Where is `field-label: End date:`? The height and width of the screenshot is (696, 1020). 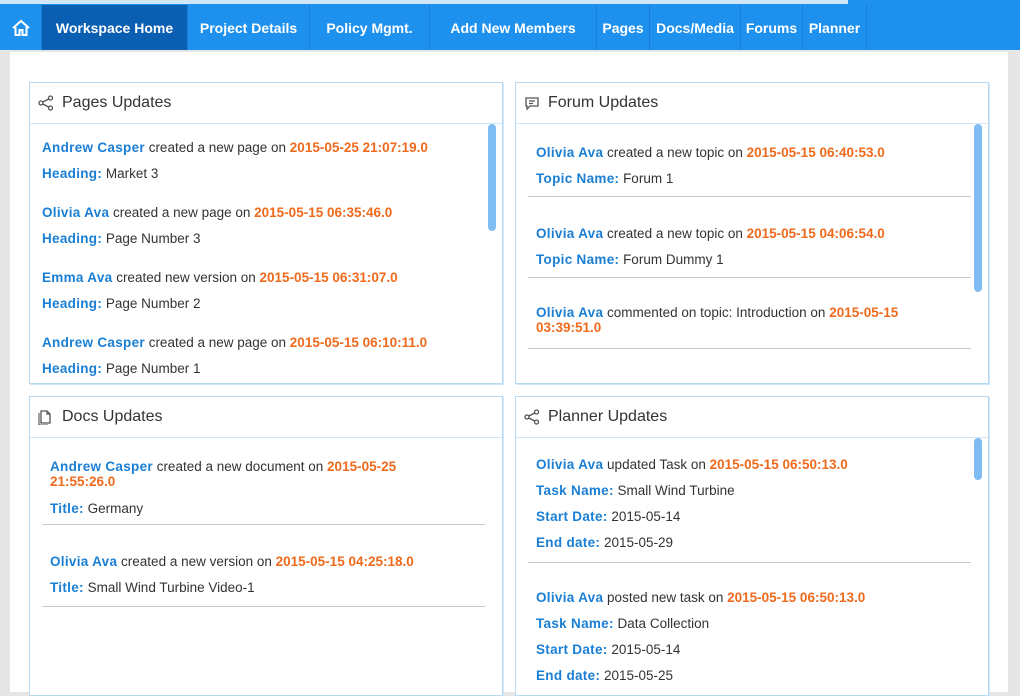
field-label: End date: is located at coordinates (568, 675).